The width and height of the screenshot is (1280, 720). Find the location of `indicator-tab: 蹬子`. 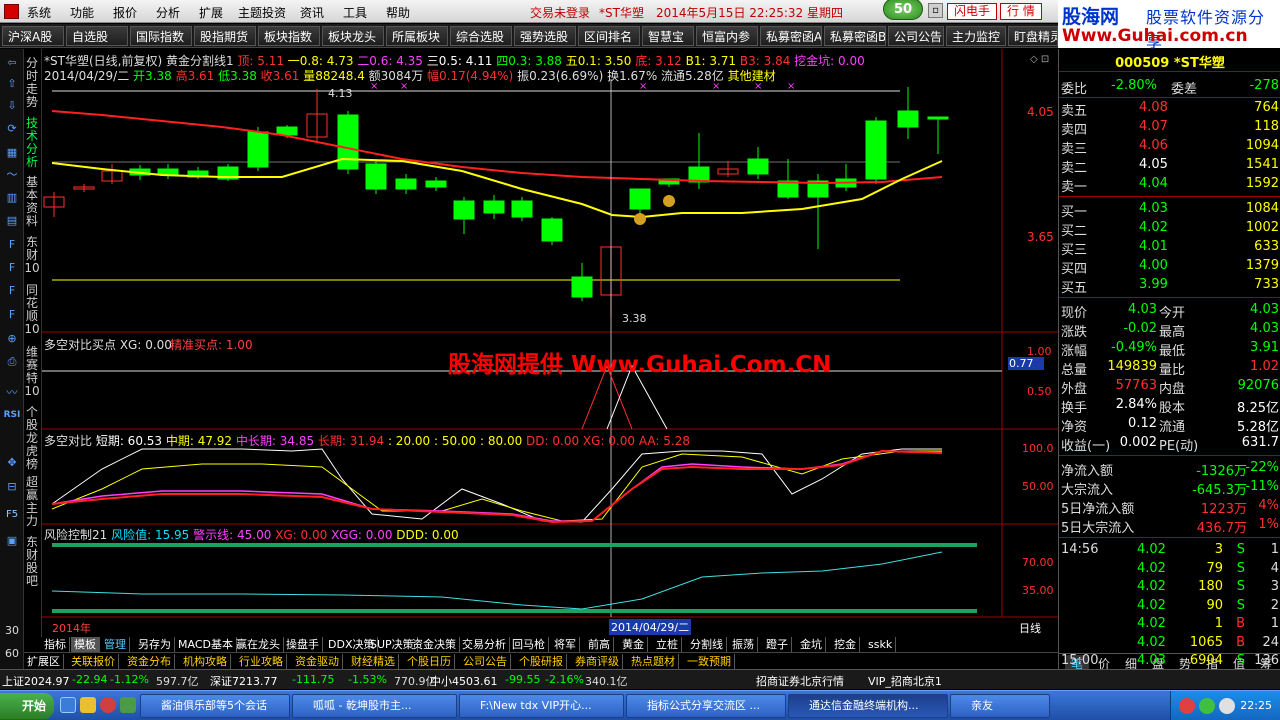

indicator-tab: 蹬子 is located at coordinates (777, 644).